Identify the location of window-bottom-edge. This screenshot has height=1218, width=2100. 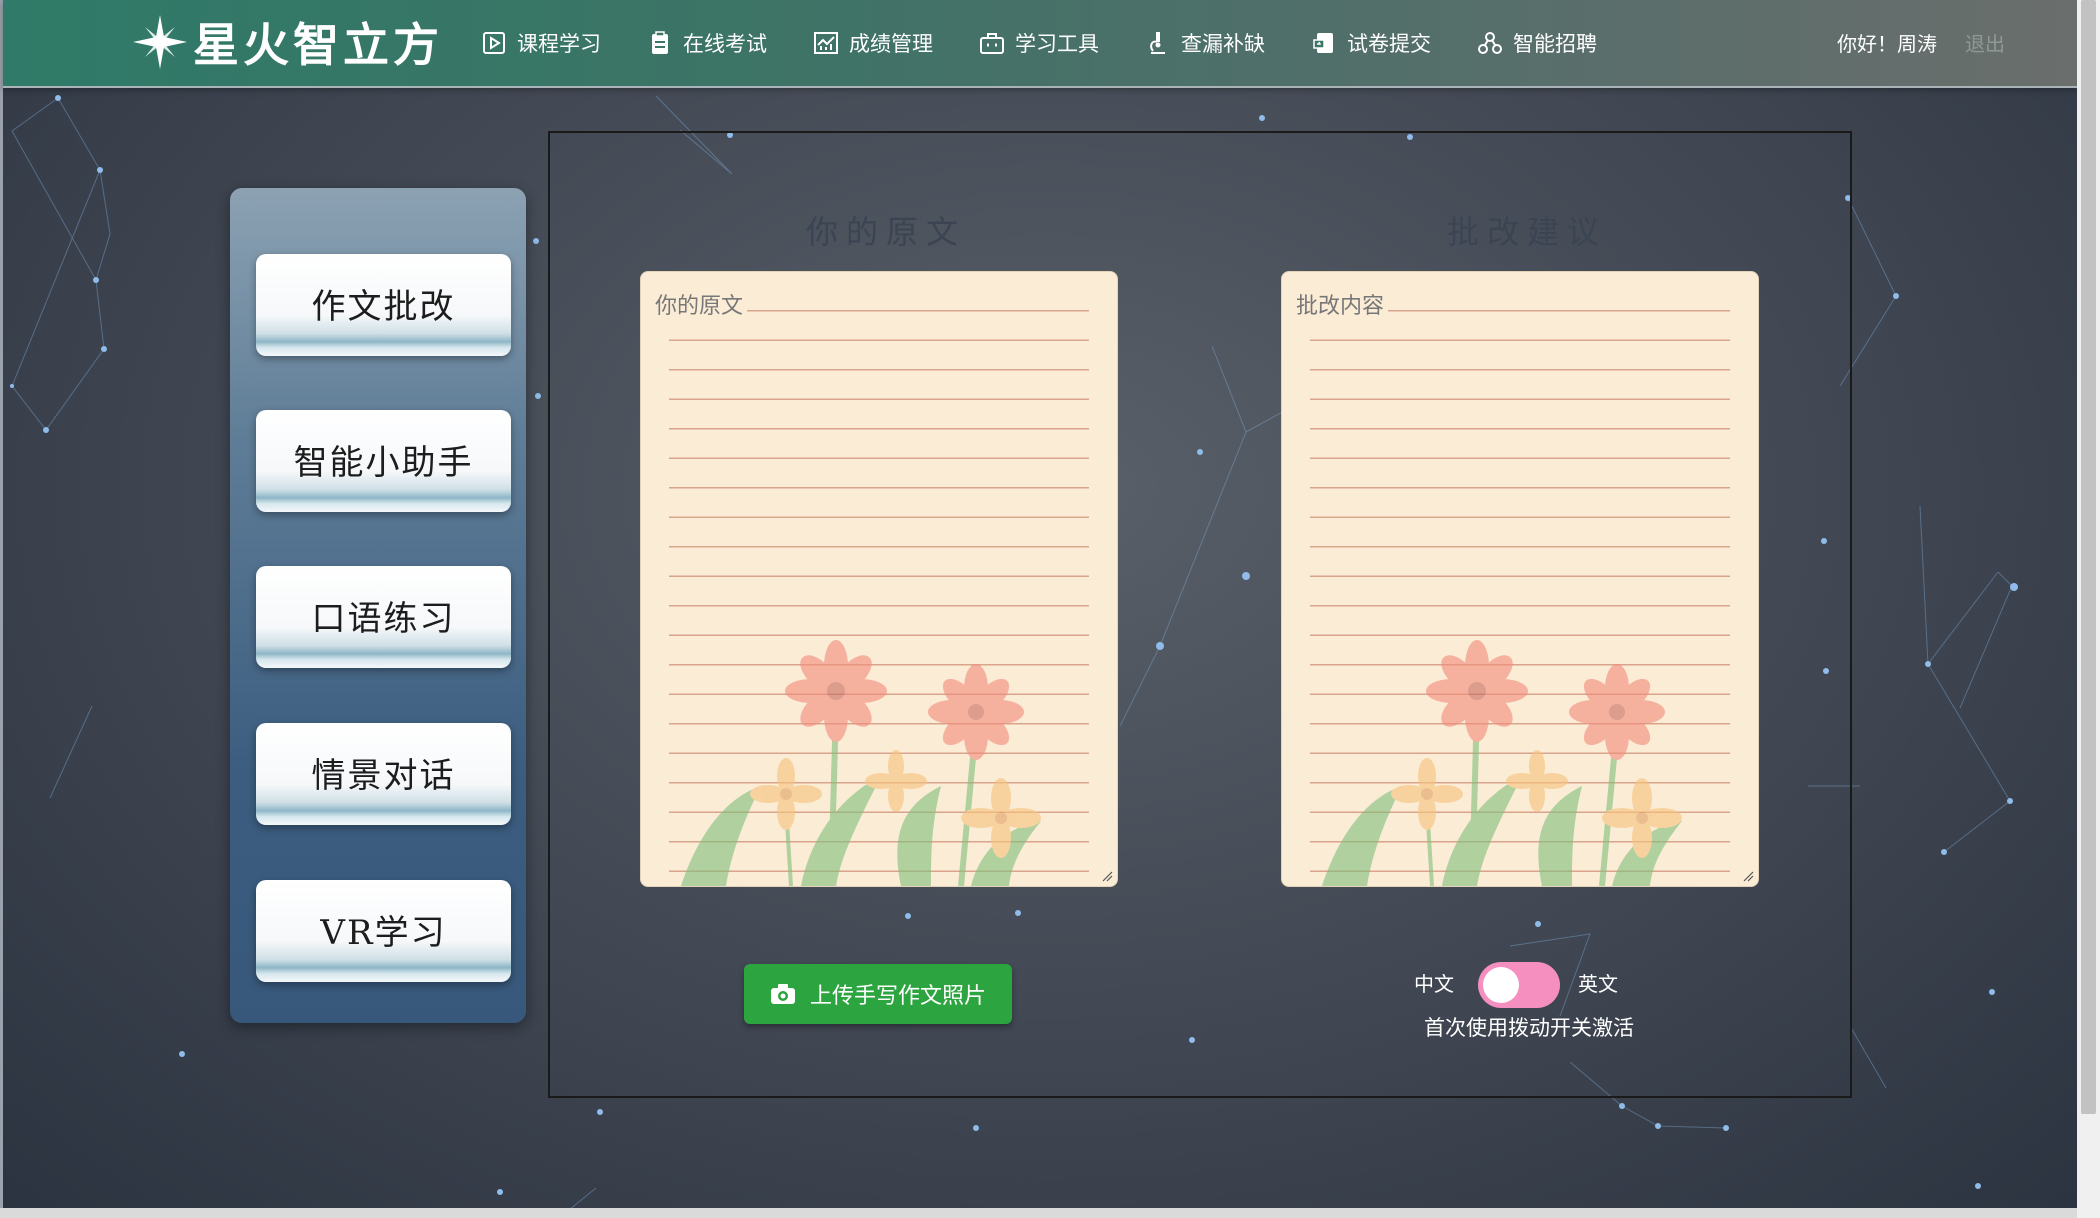
(1038, 1213).